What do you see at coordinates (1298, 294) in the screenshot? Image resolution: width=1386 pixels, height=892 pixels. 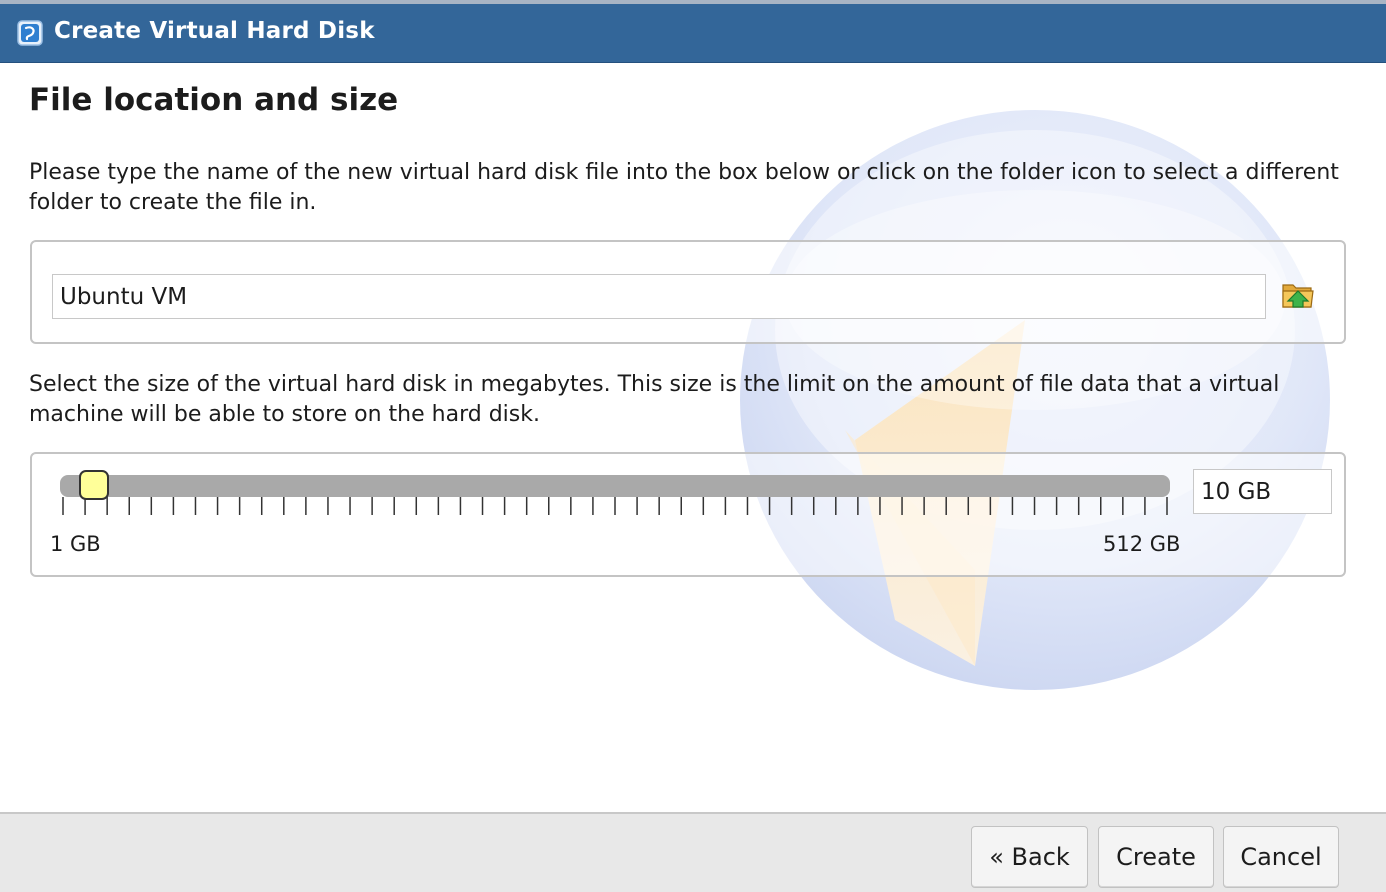 I see `folder-open-icon` at bounding box center [1298, 294].